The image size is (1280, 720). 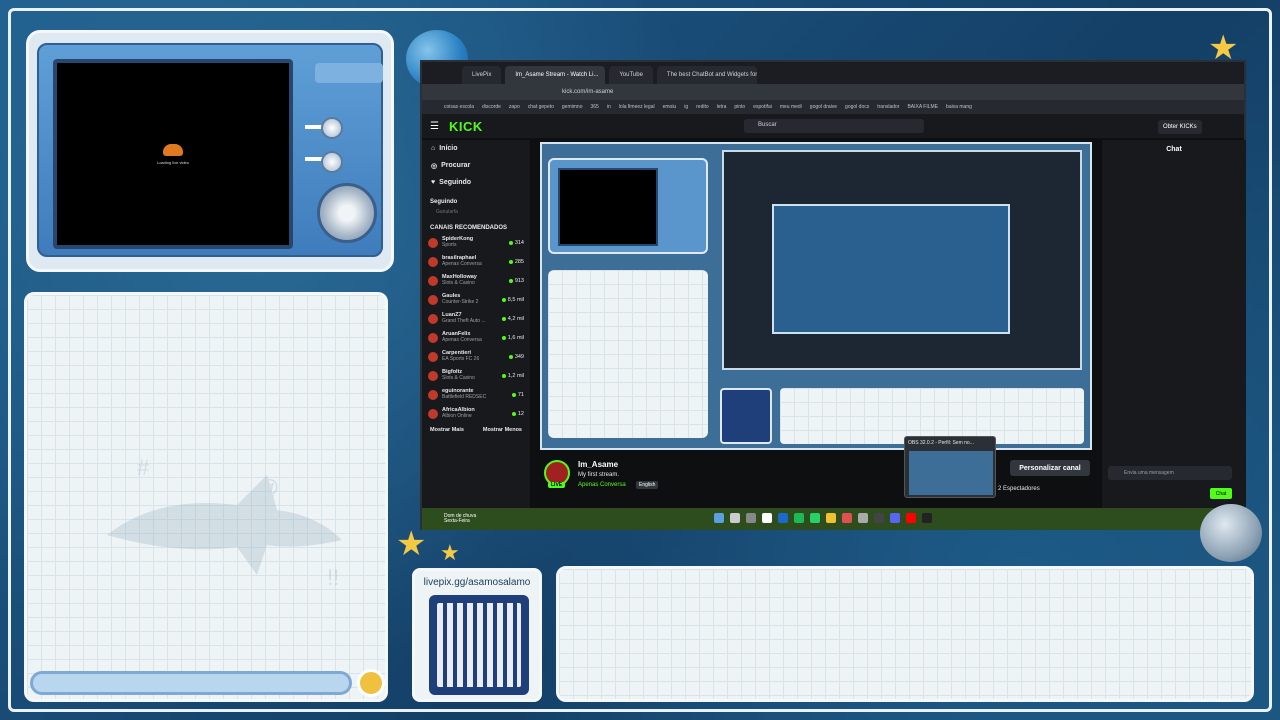 I want to click on windows-icon, so click(x=719, y=518).